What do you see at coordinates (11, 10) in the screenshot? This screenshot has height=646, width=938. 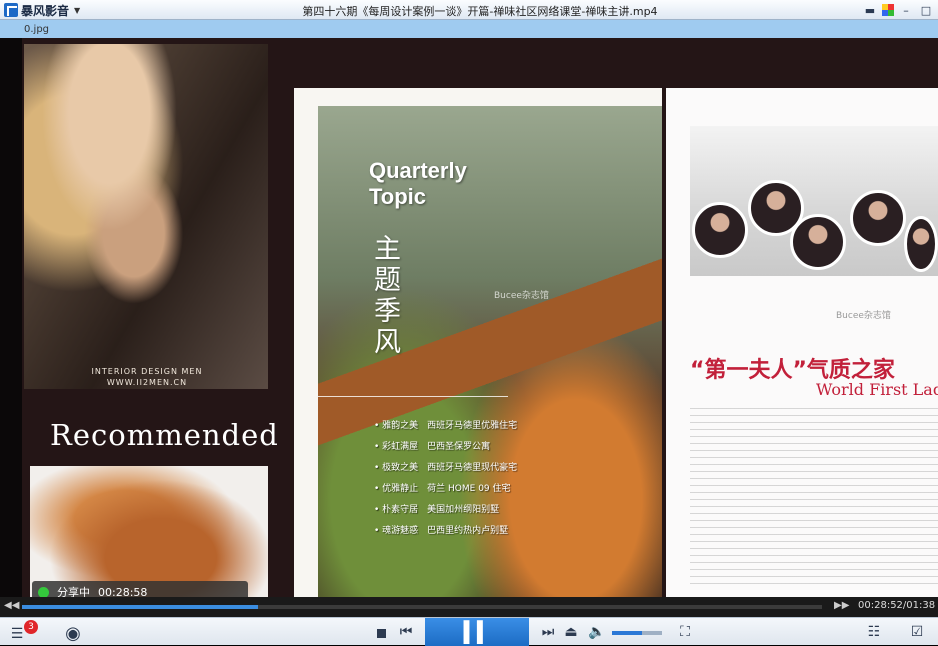 I see `app-logo-icon` at bounding box center [11, 10].